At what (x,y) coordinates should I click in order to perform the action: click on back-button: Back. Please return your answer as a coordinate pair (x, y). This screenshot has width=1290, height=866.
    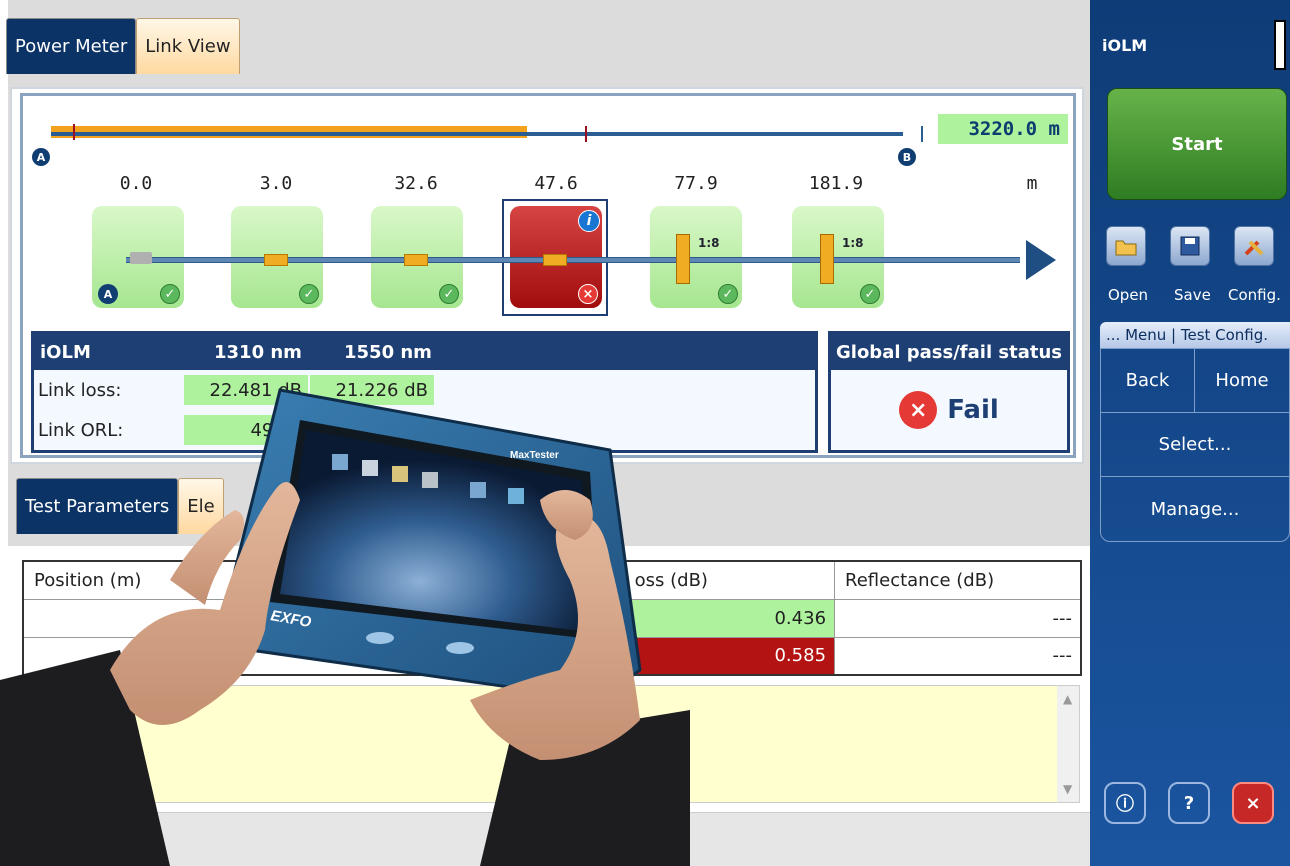
    Looking at the image, I should click on (1148, 380).